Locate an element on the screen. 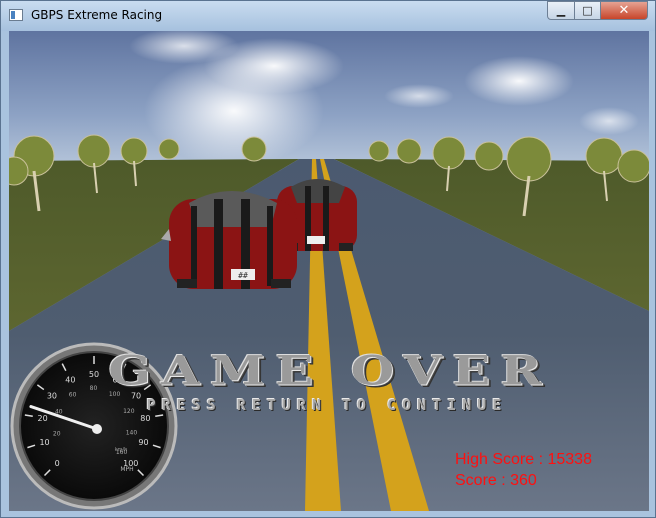  minimize-icon: ▁ is located at coordinates (561, 10).